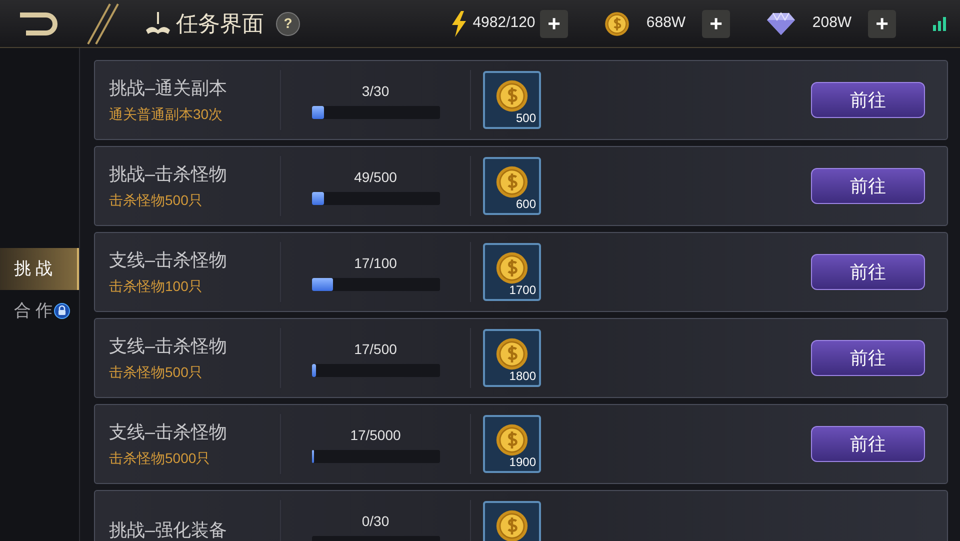 The width and height of the screenshot is (960, 541). I want to click on reward-slot: 1700, so click(512, 272).